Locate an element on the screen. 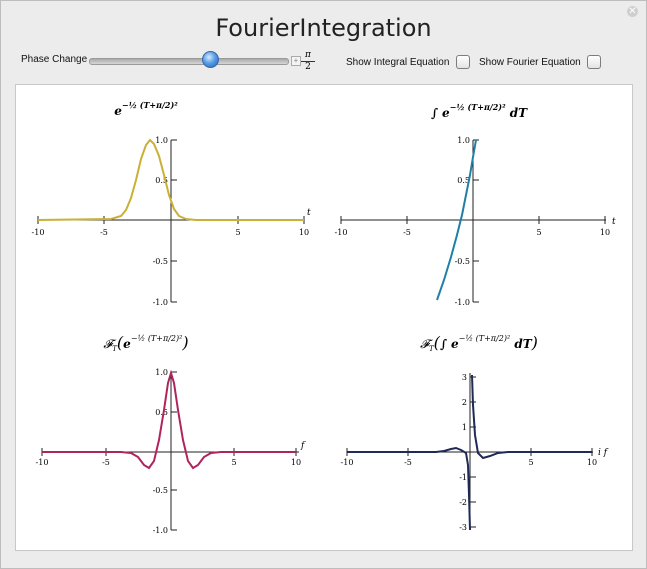 The height and width of the screenshot is (569, 647). formula-gaussian: e−½ (T+π/2)² is located at coordinates (146, 109).